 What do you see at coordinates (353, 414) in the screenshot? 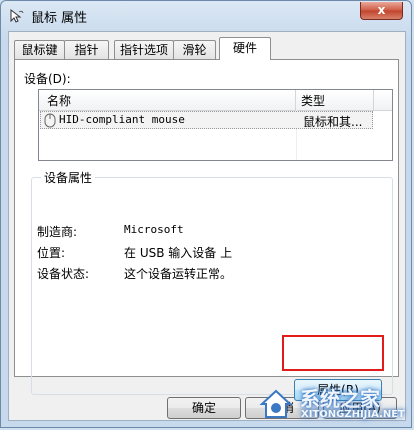
I see `watermark-subtext: XITONGZHIJIA.NET` at bounding box center [353, 414].